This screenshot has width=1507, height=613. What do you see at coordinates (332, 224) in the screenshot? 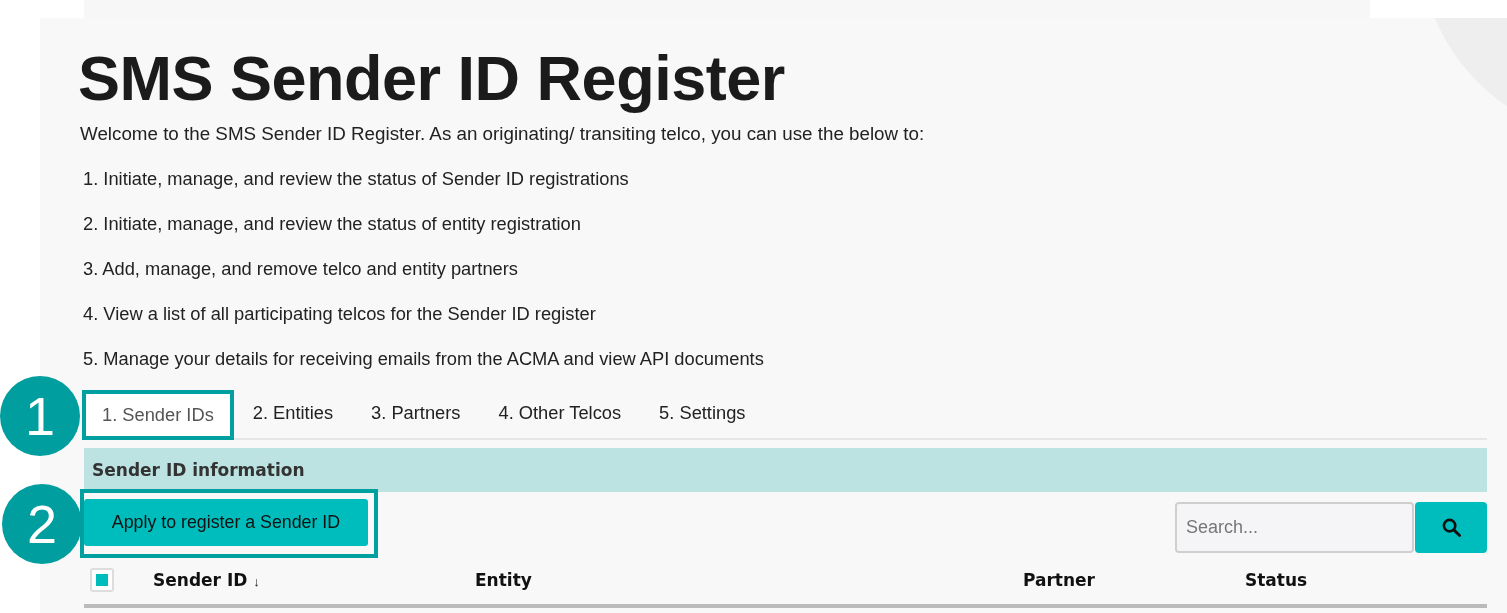
I see `step-text: 2. Initiate, manage, and review the status of entity registration` at bounding box center [332, 224].